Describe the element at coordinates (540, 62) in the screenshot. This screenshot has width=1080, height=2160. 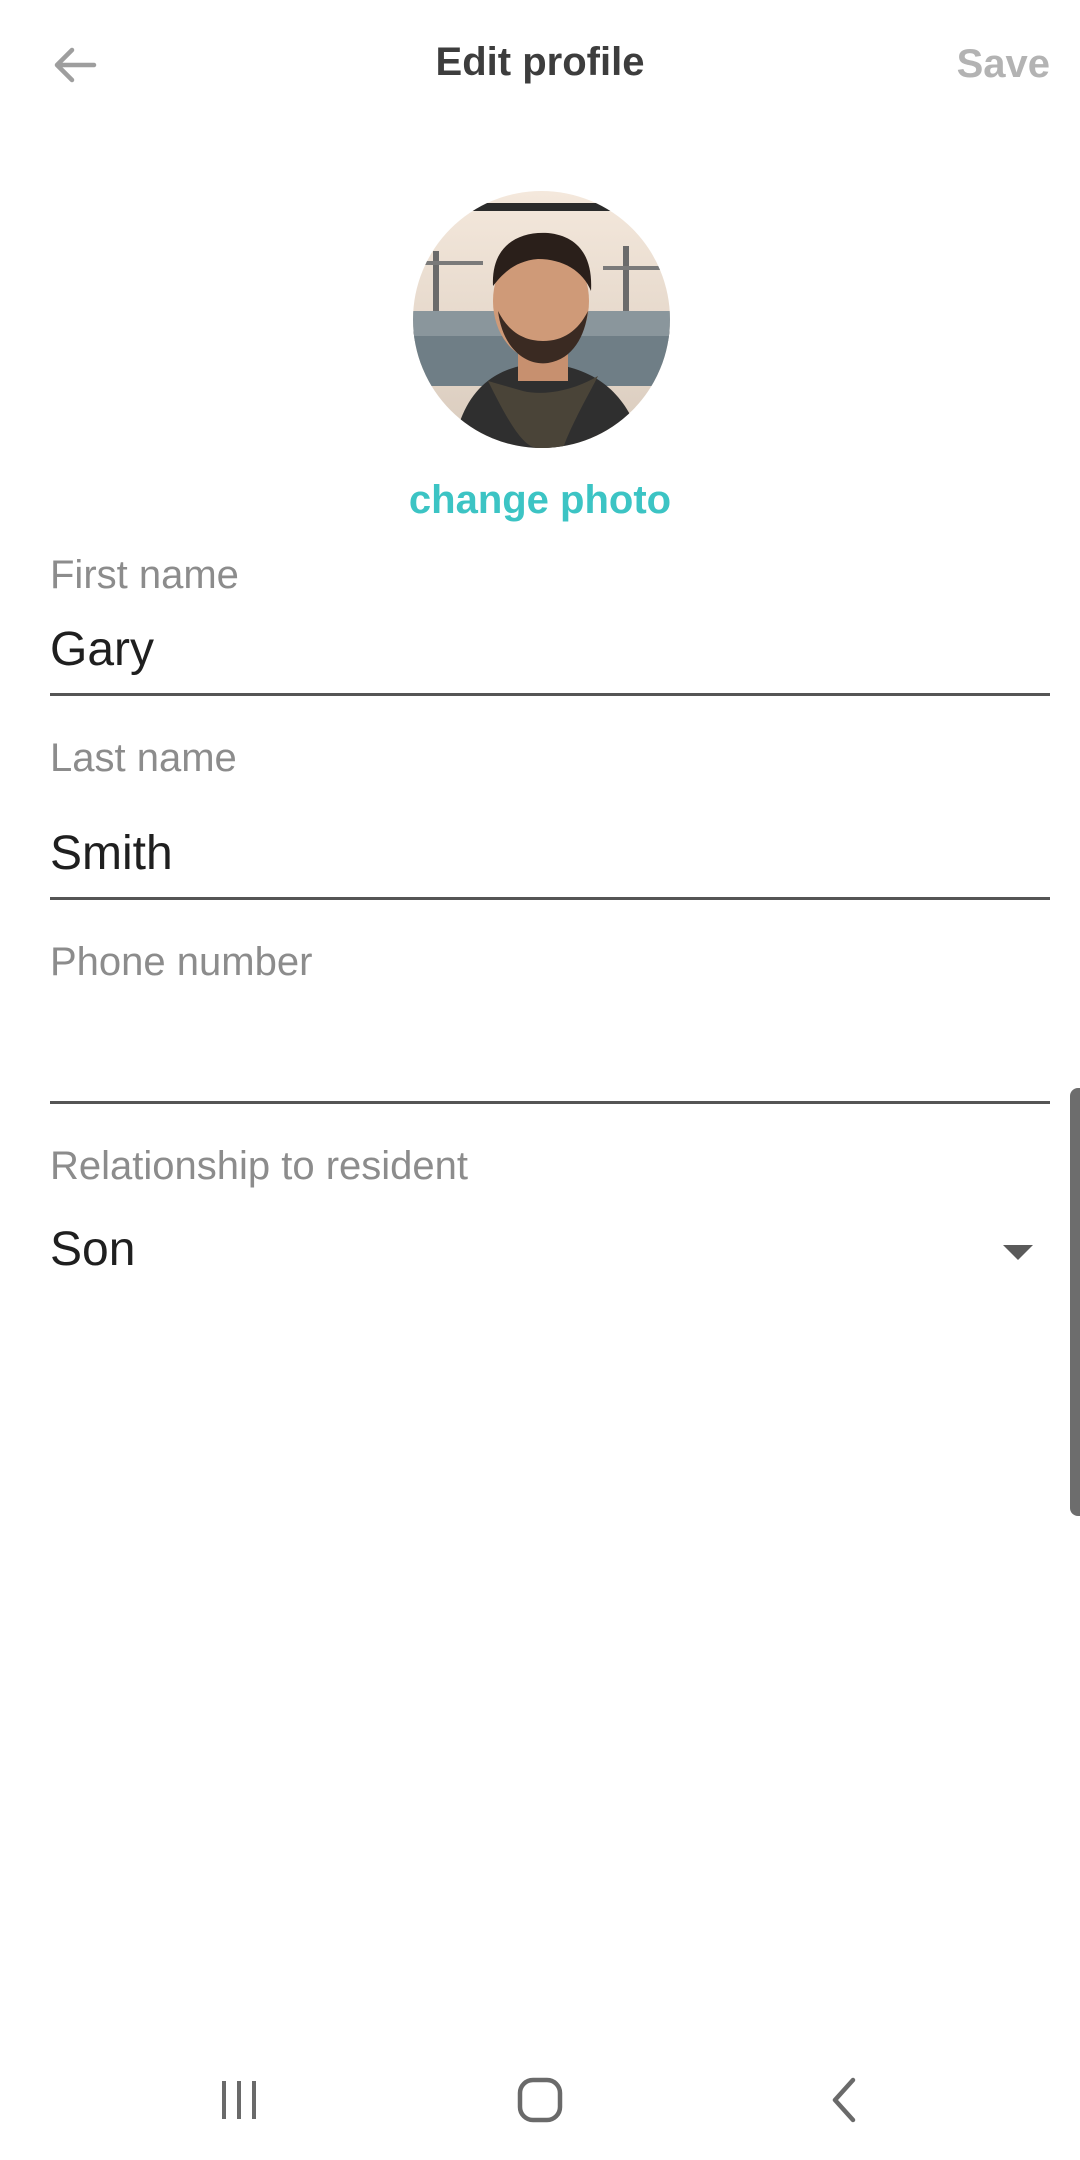
I see `page-title: Edit profile` at that location.